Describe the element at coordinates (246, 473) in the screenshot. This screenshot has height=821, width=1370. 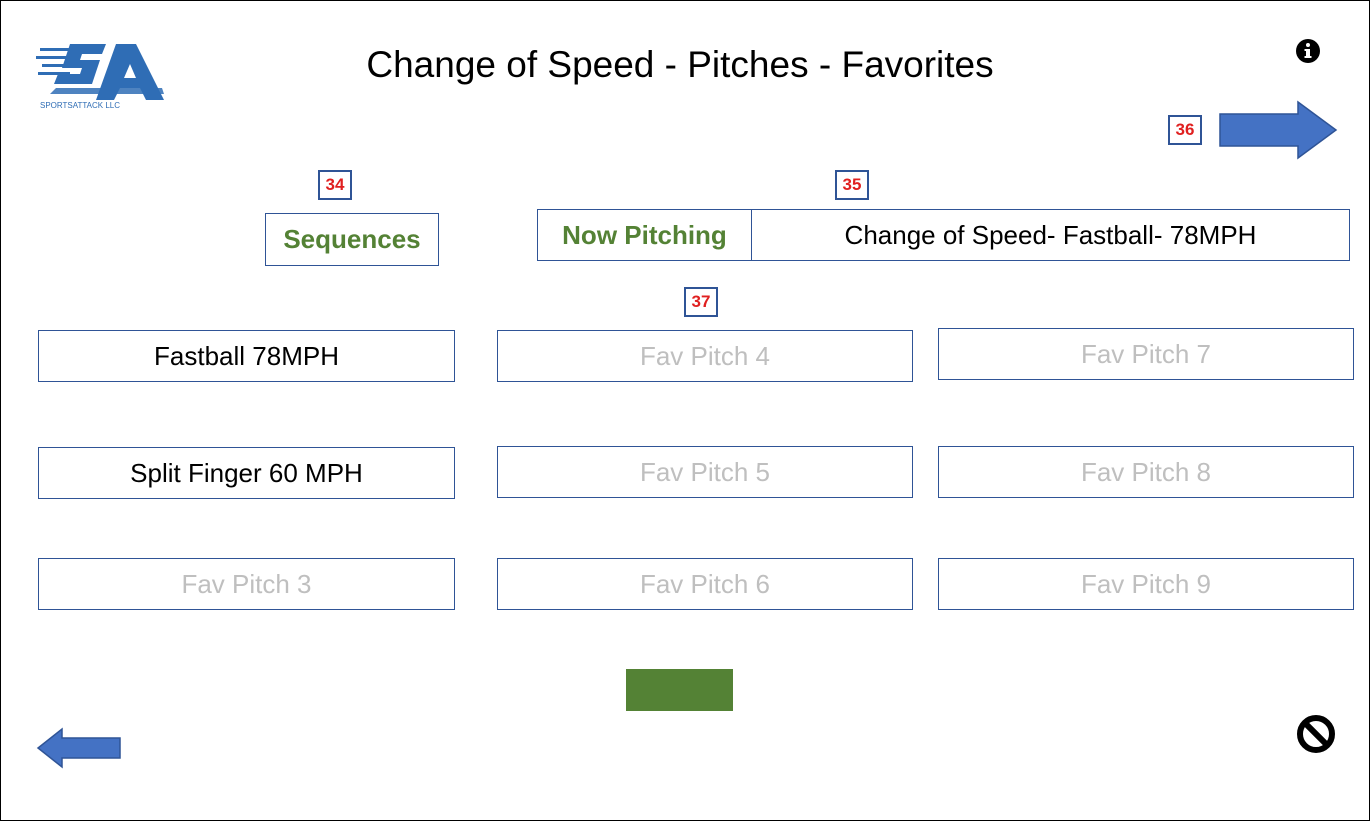
I see `pitch-slot-2: Split Finger 60 MPH` at that location.